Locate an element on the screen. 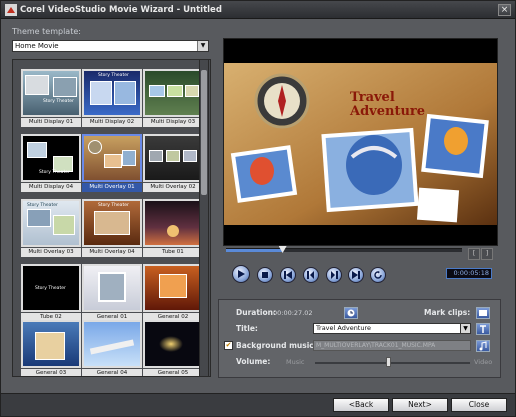 This screenshot has height=417, width=516. step-back-icon is located at coordinates (310, 275).